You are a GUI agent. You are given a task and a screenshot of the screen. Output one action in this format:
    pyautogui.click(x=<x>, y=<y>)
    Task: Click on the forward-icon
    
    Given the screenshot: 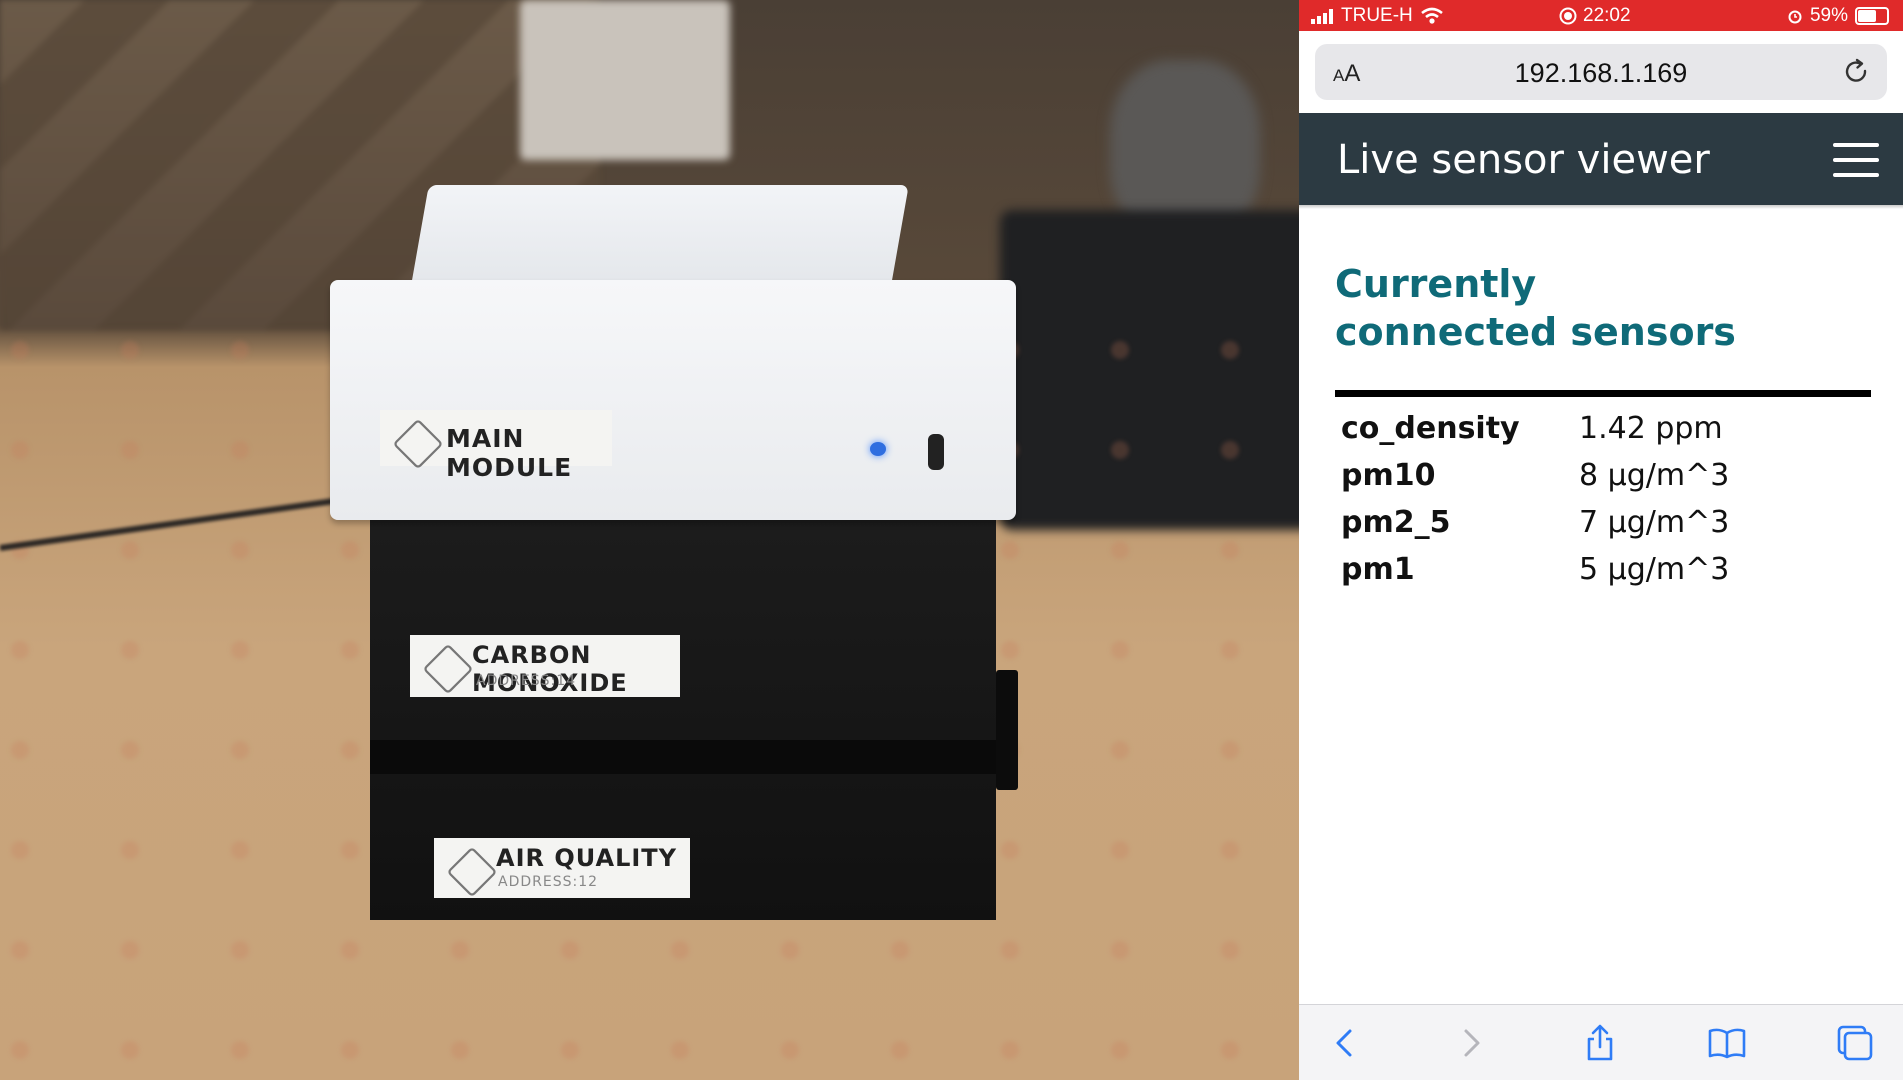 What is the action you would take?
    pyautogui.click(x=1471, y=1043)
    